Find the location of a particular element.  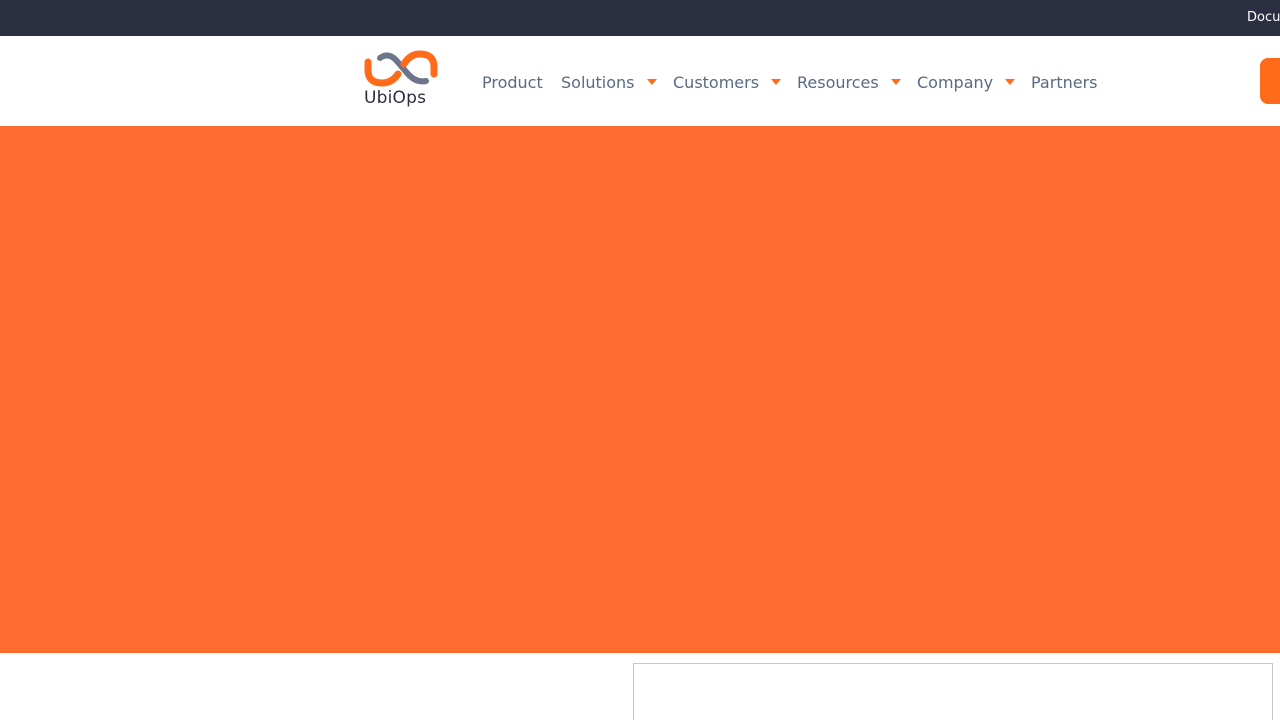

nav-item-company: Company is located at coordinates (966, 82).